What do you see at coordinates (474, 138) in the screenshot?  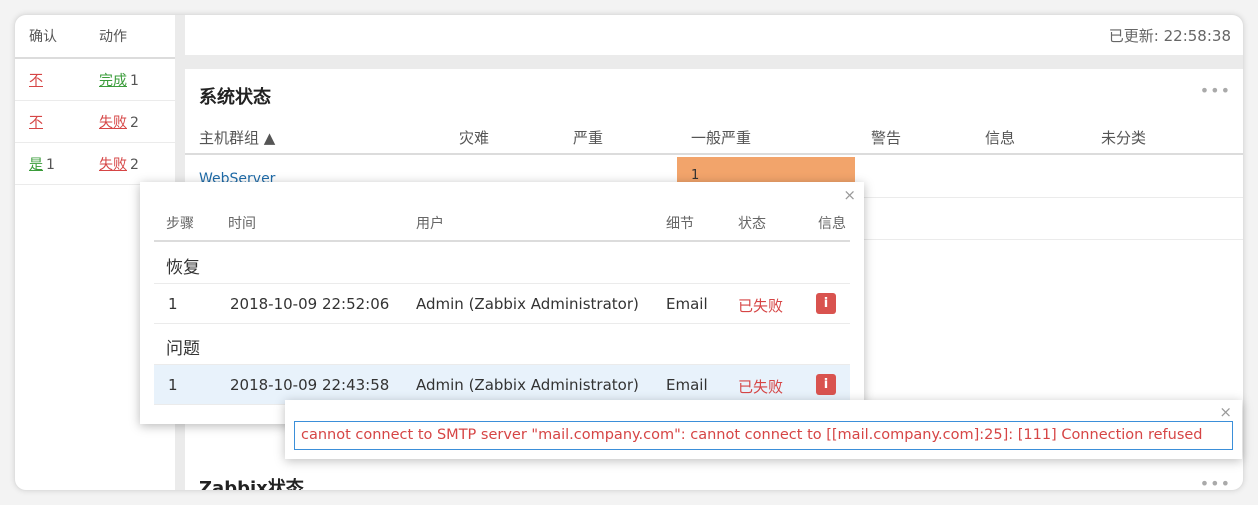 I see `disaster-column-header: 灾难` at bounding box center [474, 138].